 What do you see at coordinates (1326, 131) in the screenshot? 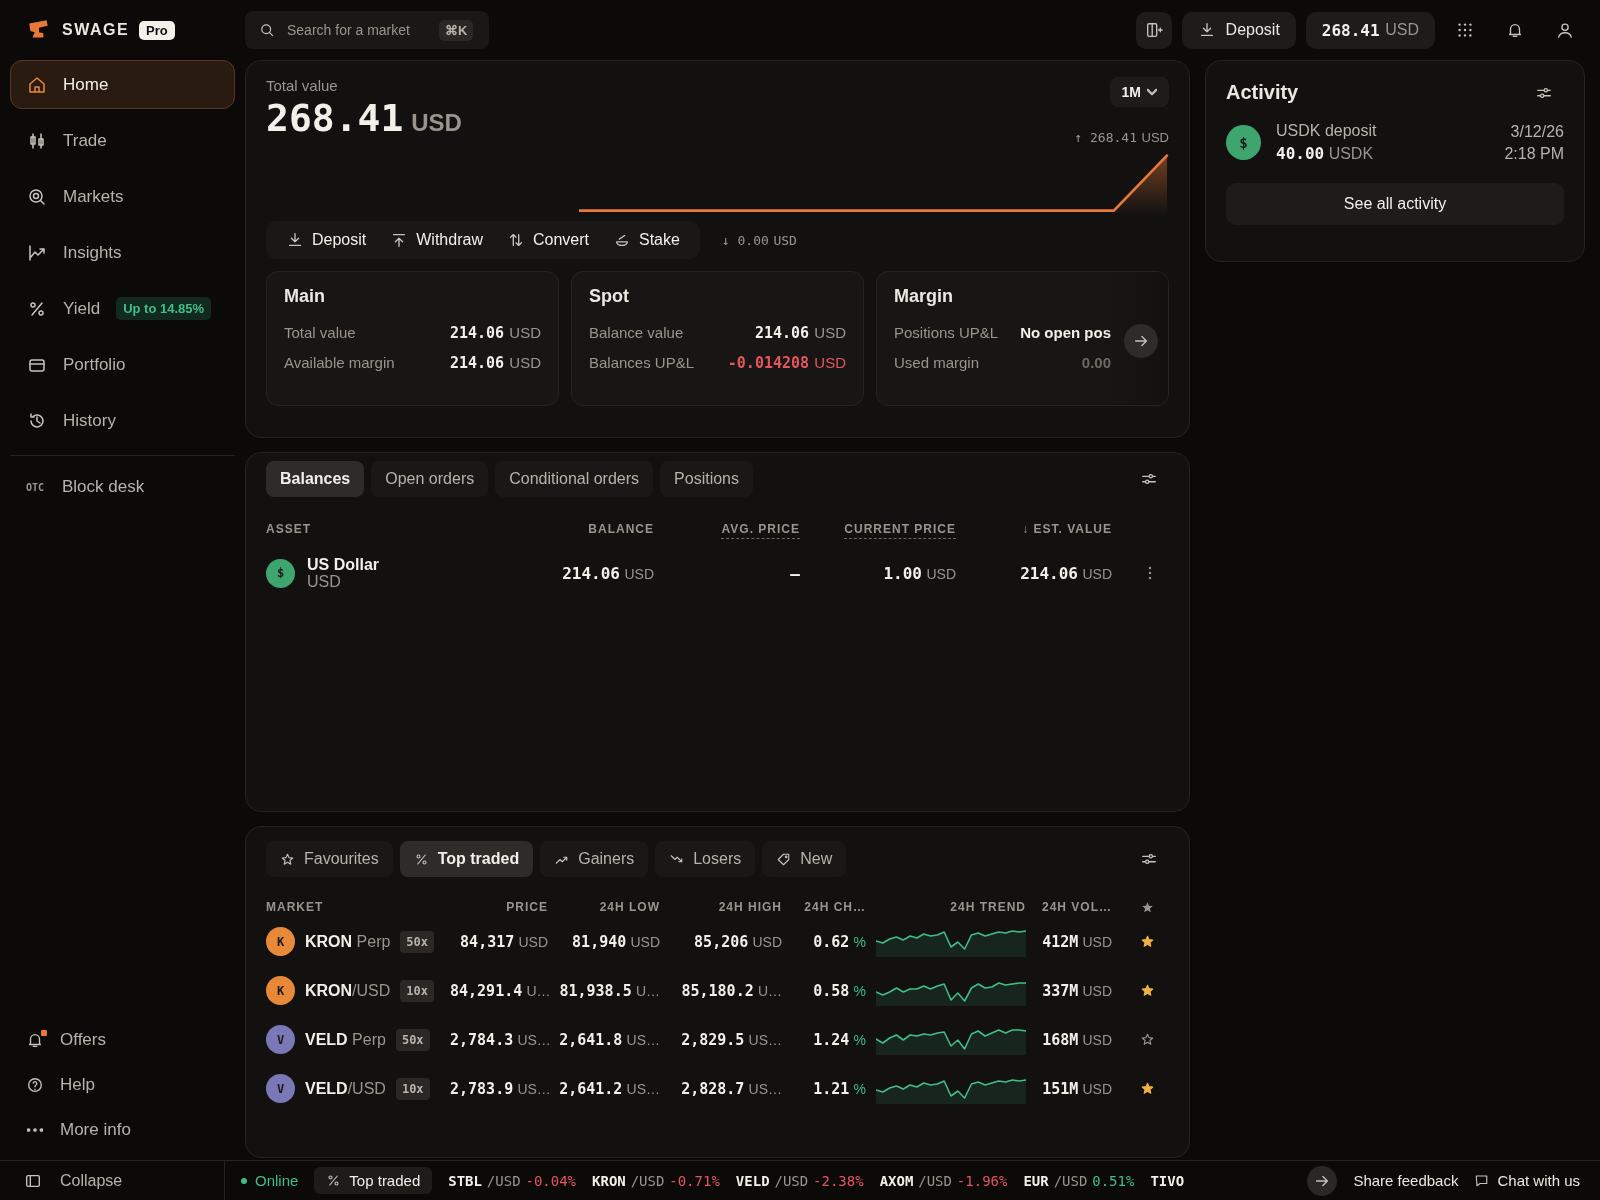
I see `activity-name: USDK deposit` at bounding box center [1326, 131].